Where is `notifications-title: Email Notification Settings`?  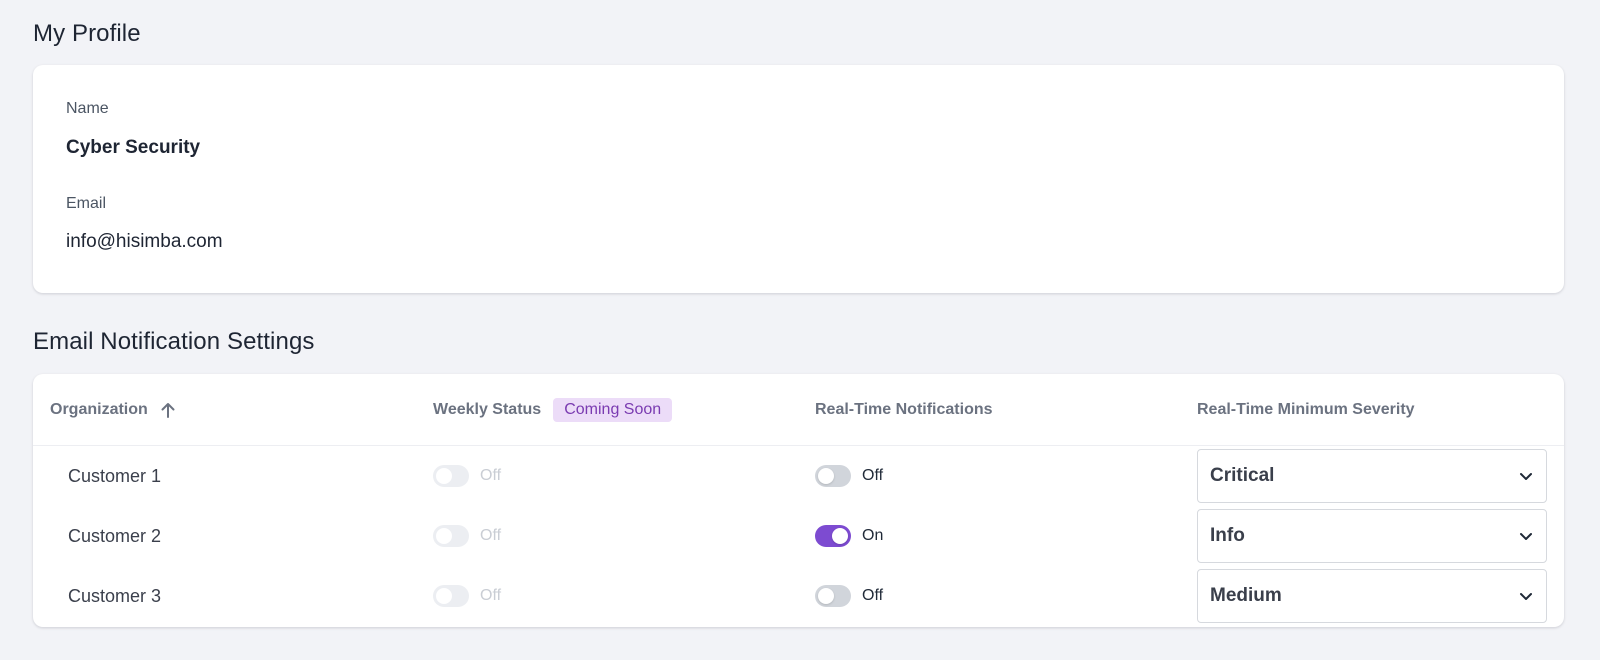
notifications-title: Email Notification Settings is located at coordinates (174, 341).